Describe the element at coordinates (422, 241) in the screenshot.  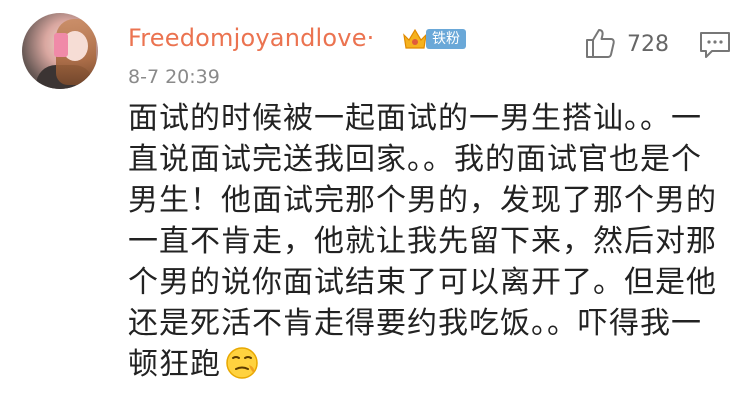
I see `comment-line: 一直不肯走，他就让我先留下来，然后对那` at that location.